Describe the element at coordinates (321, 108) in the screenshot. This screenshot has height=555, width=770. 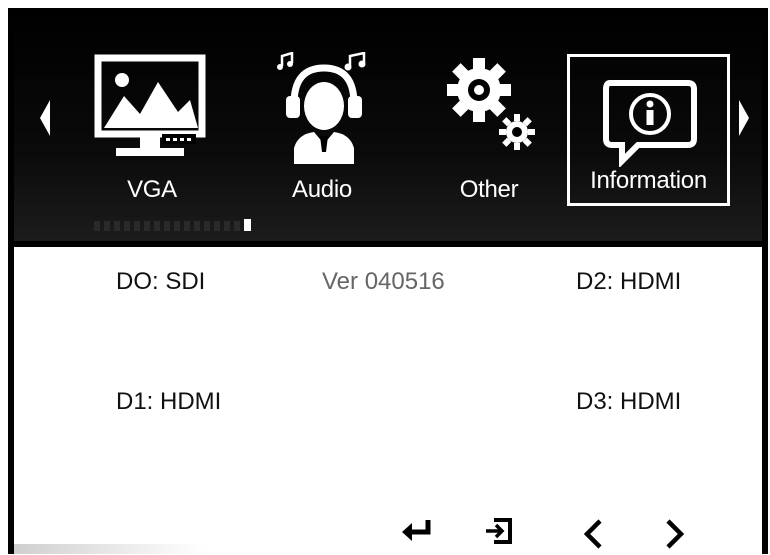
I see `audio-headphones-icon` at that location.